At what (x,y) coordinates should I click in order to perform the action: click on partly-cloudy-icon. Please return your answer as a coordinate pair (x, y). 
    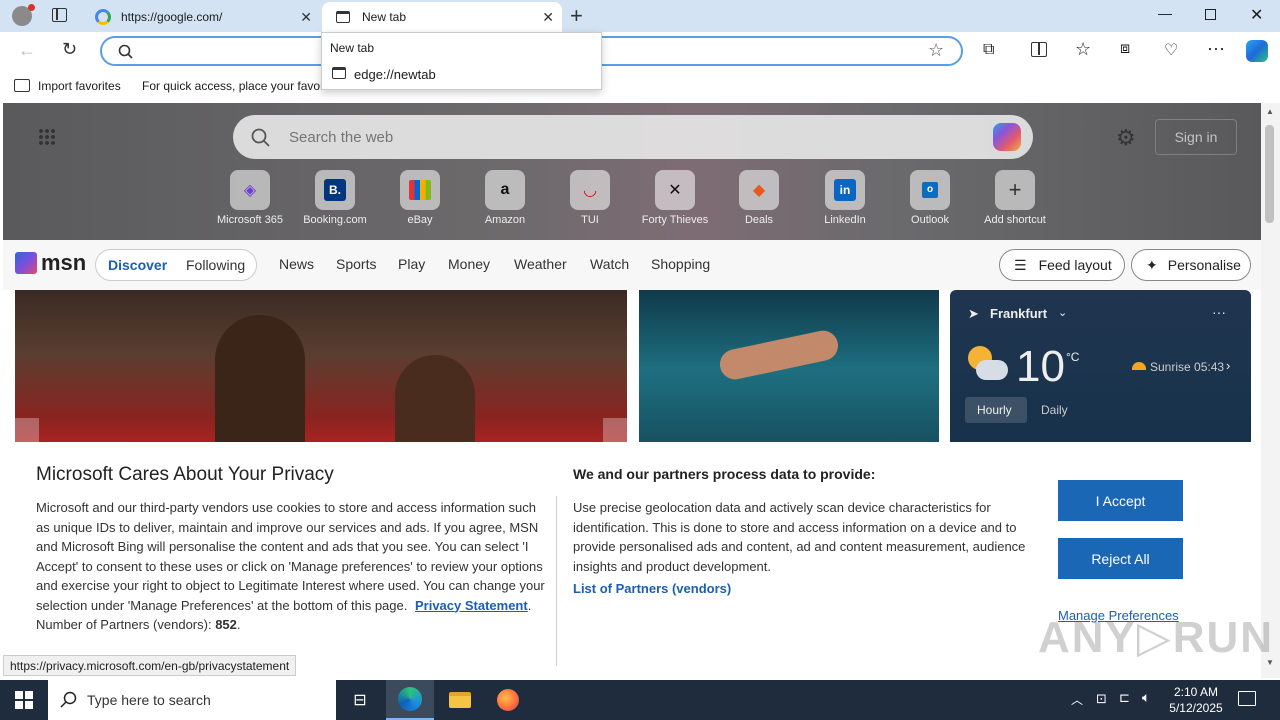
    Looking at the image, I should click on (987, 365).